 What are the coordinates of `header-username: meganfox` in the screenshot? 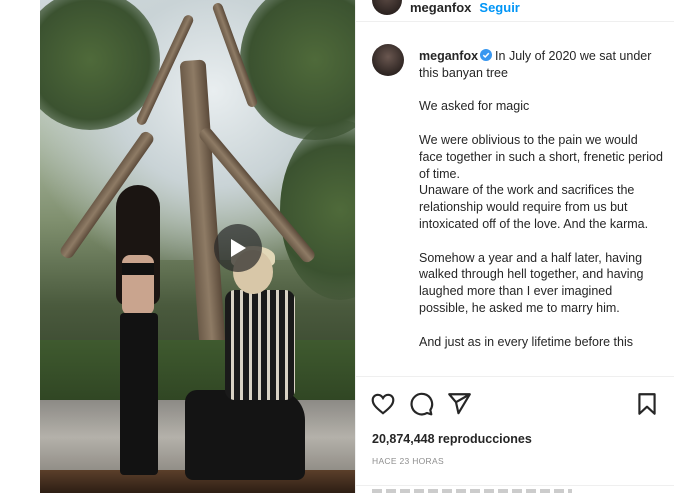 It's located at (440, 7).